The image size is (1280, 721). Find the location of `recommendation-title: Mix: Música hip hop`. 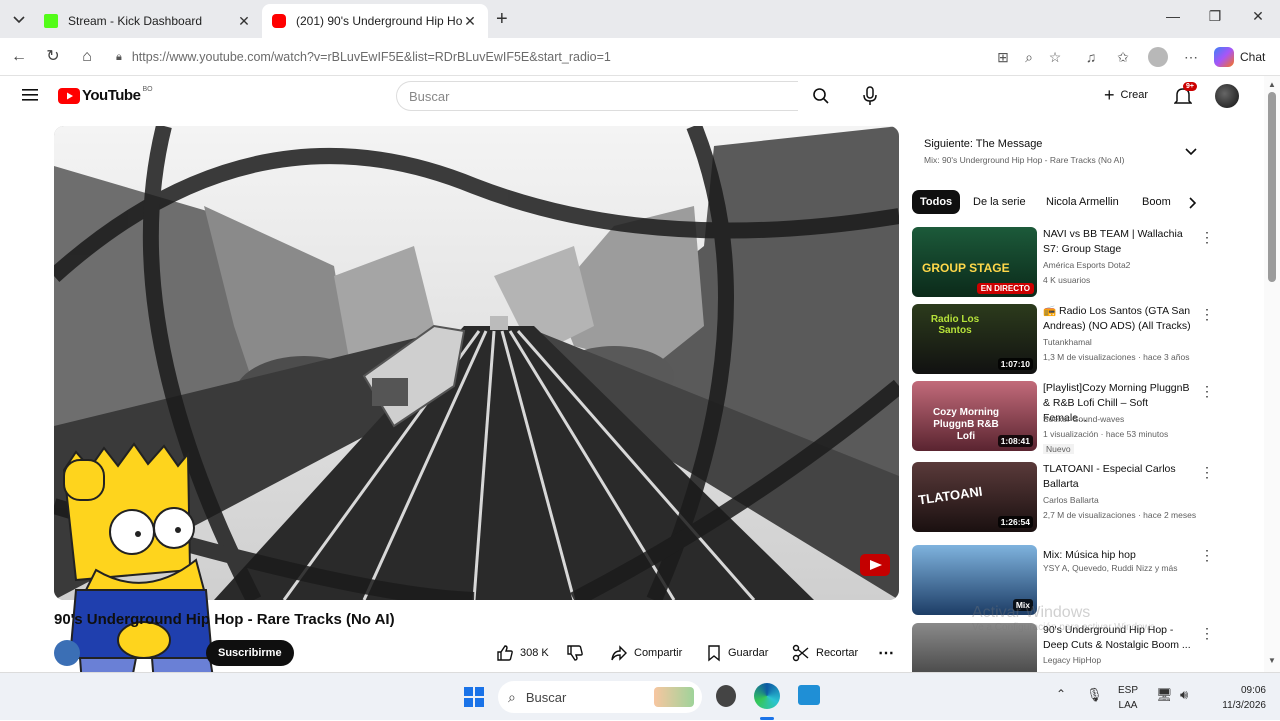

recommendation-title: Mix: Música hip hop is located at coordinates (1089, 555).